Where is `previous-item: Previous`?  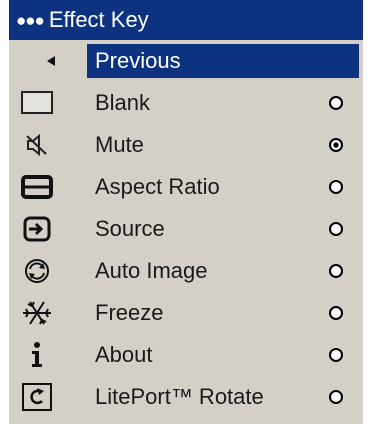 previous-item: Previous is located at coordinates (186, 61).